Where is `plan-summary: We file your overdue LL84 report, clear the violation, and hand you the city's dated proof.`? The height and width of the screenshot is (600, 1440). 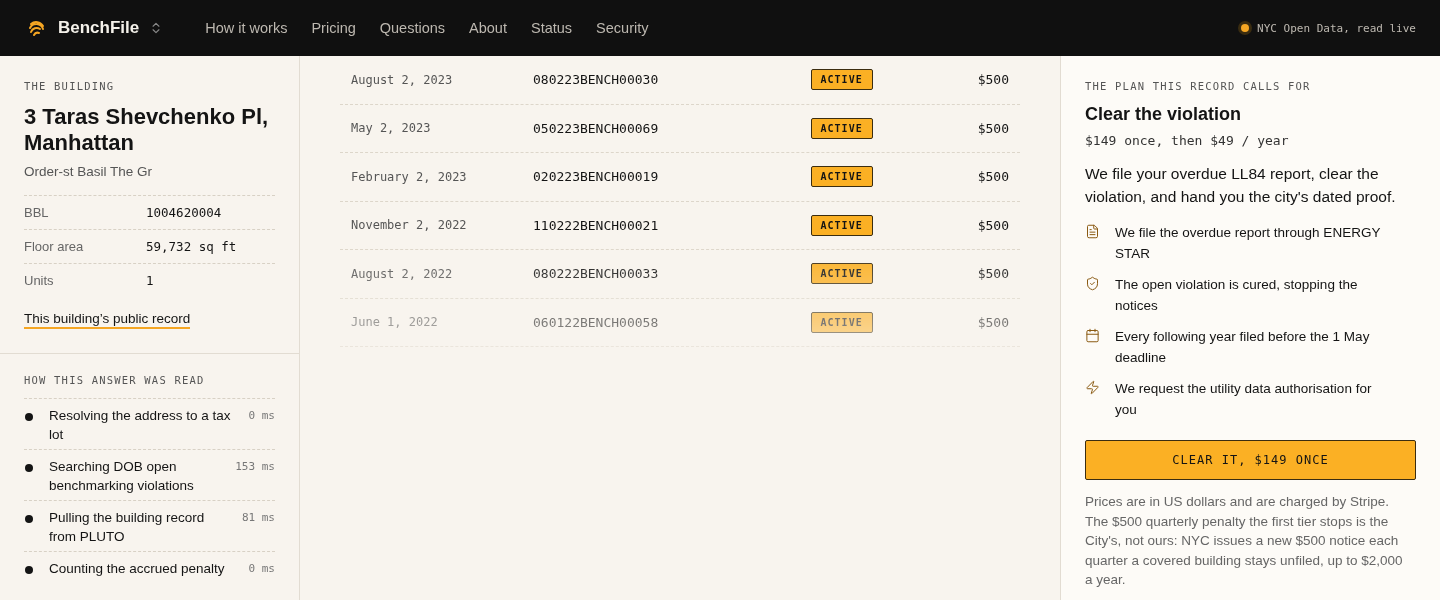 plan-summary: We file your overdue LL84 report, clear the violation, and hand you the city's dated proof. is located at coordinates (1241, 185).